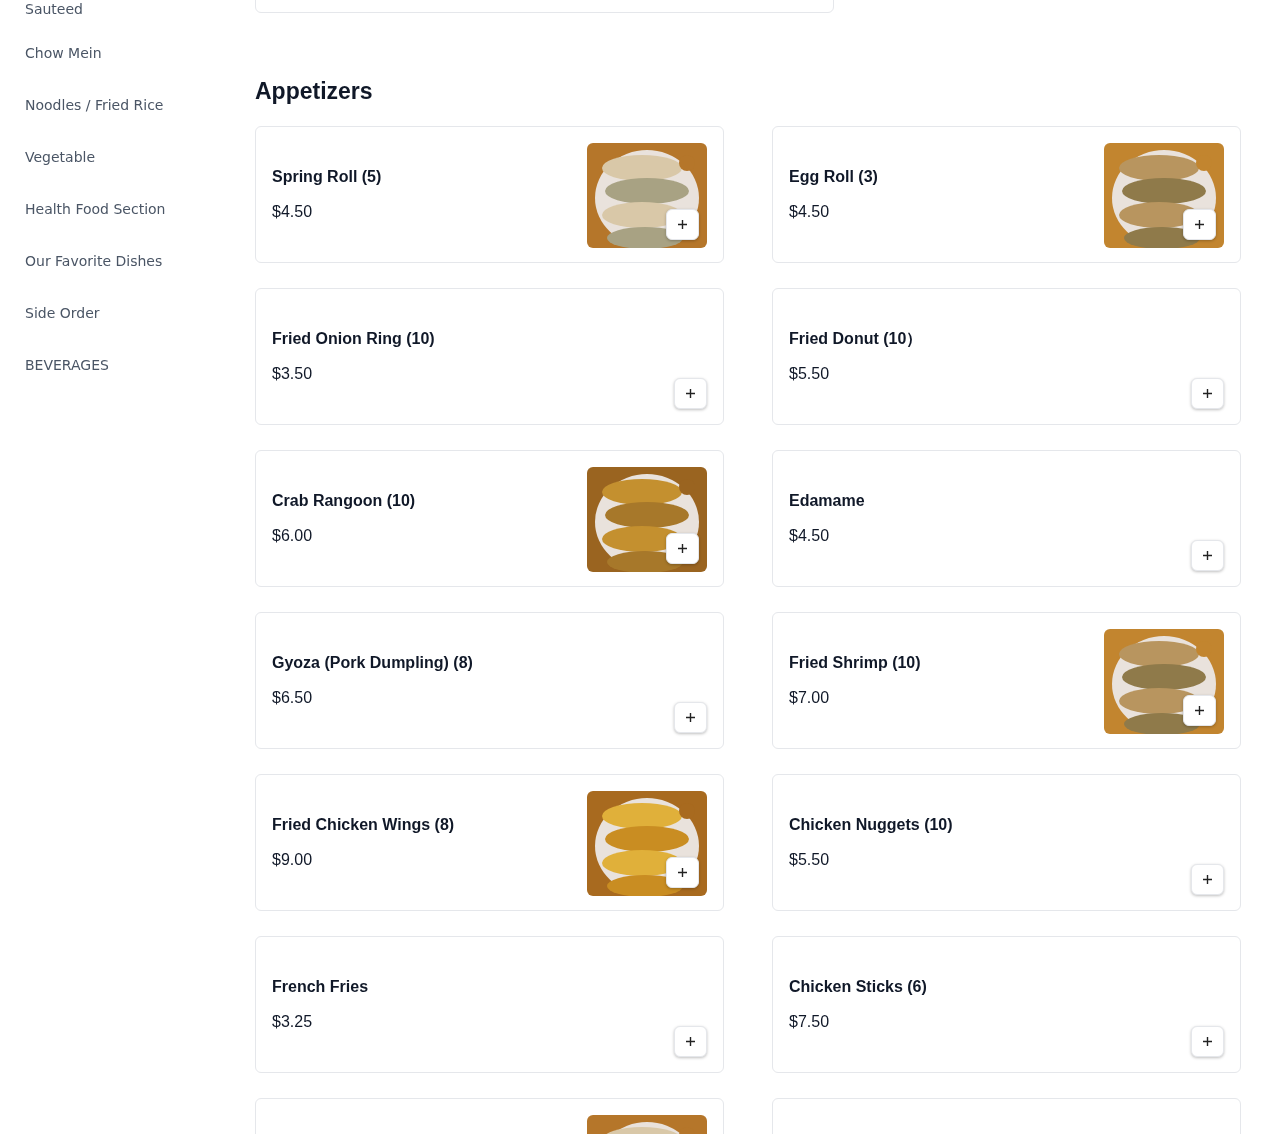 This screenshot has height=1134, width=1270. What do you see at coordinates (1006, 842) in the screenshot?
I see `menu-item-card: Chicken Nuggets (10) $5.50` at bounding box center [1006, 842].